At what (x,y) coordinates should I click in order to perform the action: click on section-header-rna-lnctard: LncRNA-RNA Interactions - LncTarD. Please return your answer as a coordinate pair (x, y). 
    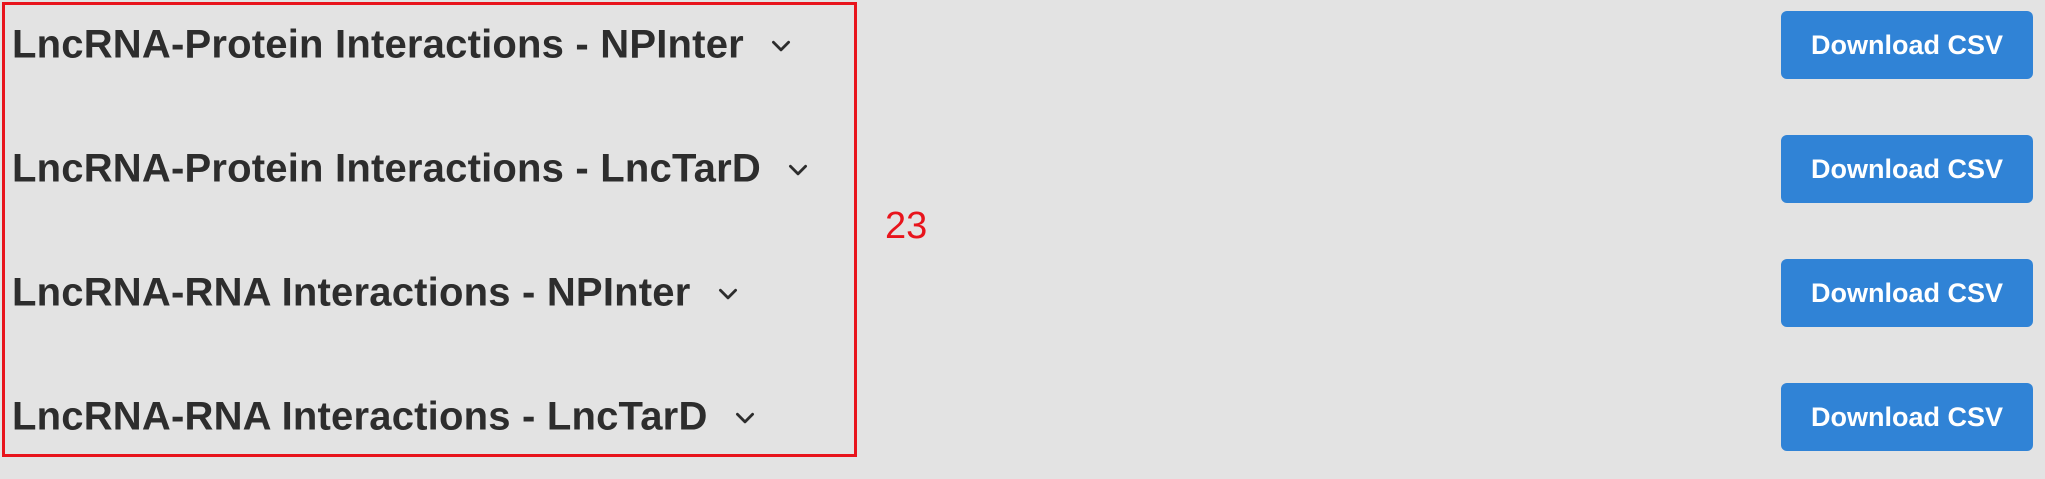
    Looking at the image, I should click on (385, 417).